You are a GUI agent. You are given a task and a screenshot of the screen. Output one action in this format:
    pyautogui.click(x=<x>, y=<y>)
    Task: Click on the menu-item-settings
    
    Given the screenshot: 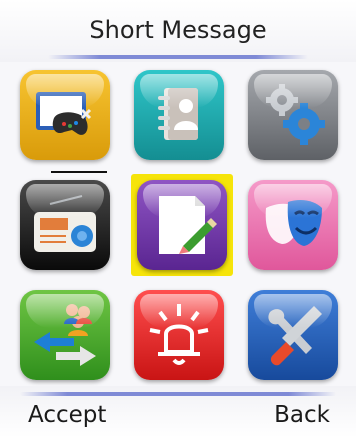 What is the action you would take?
    pyautogui.click(x=293, y=115)
    